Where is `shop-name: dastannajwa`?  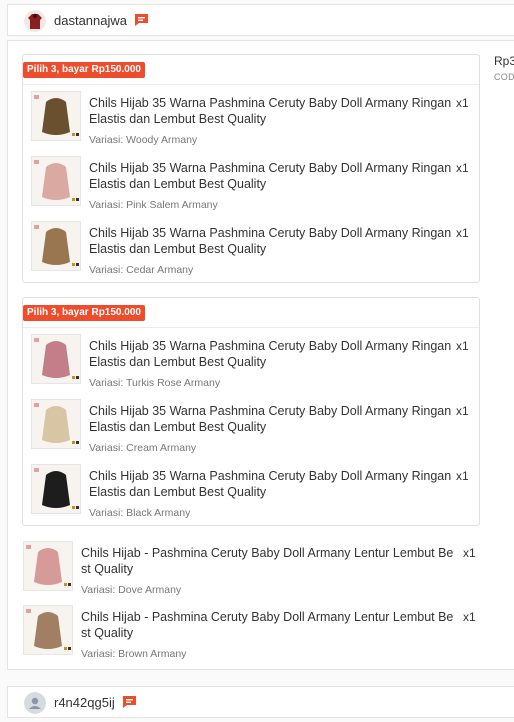
shop-name: dastannajwa is located at coordinates (90, 20).